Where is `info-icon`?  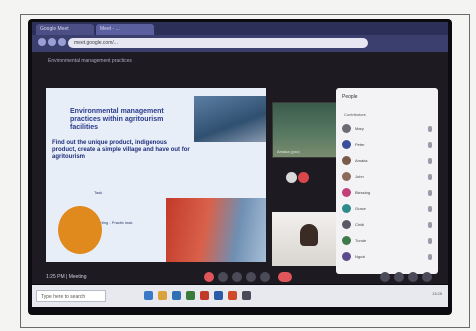
info-icon is located at coordinates (385, 277).